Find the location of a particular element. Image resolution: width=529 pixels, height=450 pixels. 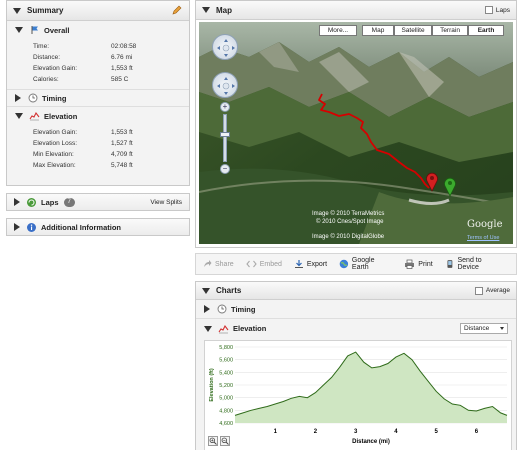

stat-row: Elevation Gain: 1,553 ft is located at coordinates (98, 68).